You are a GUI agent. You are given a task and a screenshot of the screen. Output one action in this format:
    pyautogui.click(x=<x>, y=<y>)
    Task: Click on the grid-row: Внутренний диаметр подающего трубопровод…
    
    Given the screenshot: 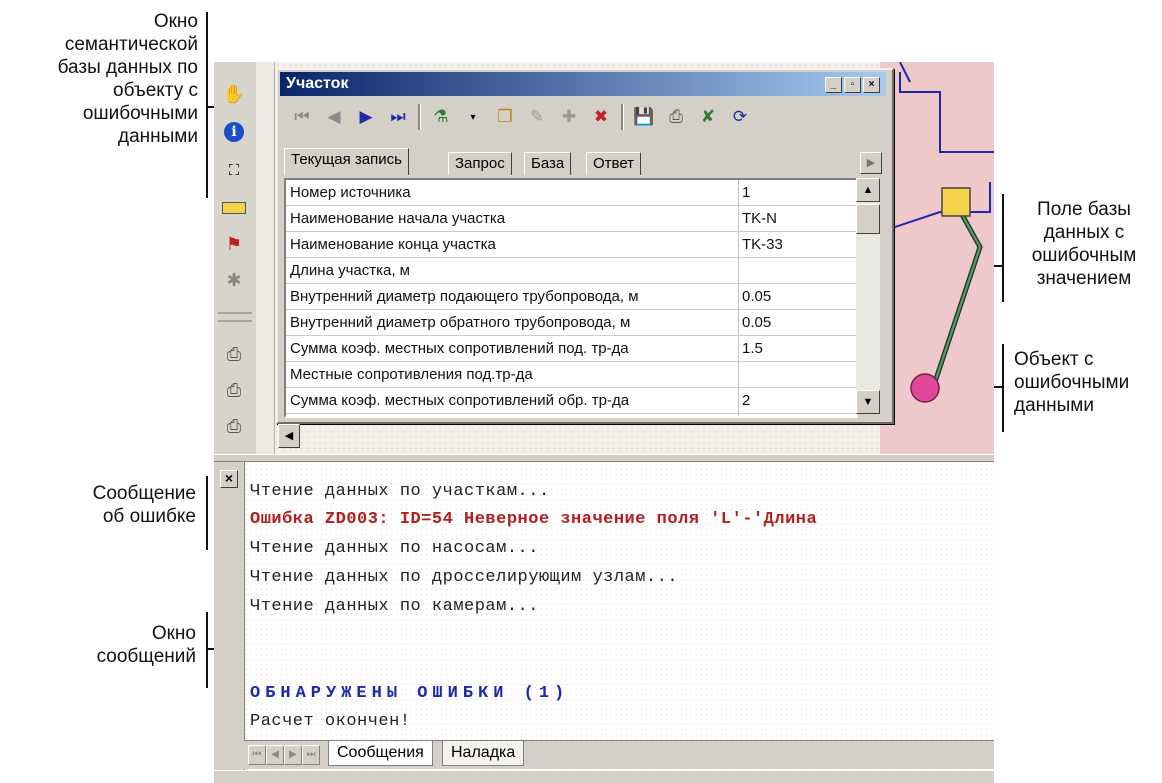 What is the action you would take?
    pyautogui.click(x=571, y=297)
    